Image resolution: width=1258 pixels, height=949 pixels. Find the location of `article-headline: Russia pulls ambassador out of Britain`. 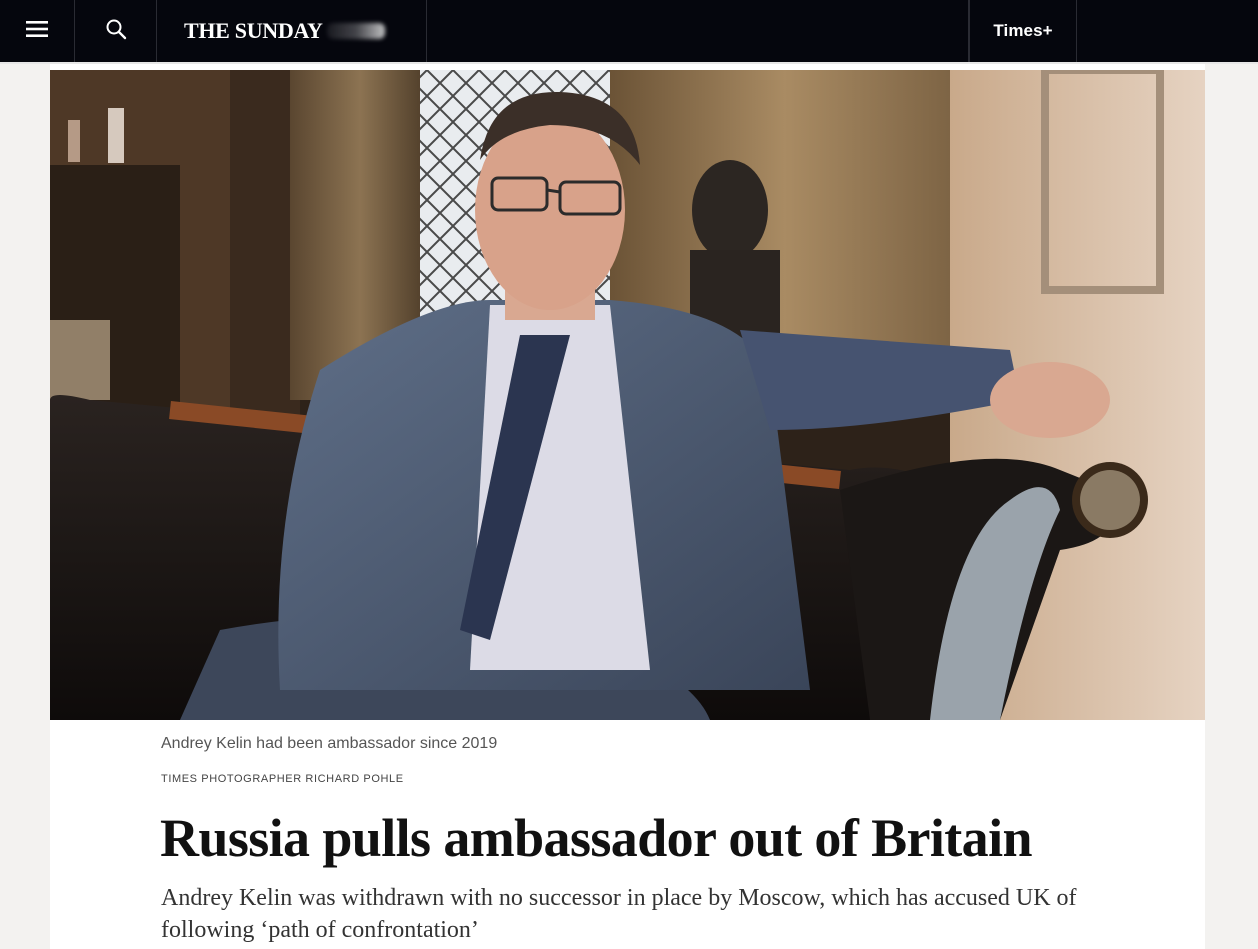

article-headline: Russia pulls ambassador out of Britain is located at coordinates (596, 838).